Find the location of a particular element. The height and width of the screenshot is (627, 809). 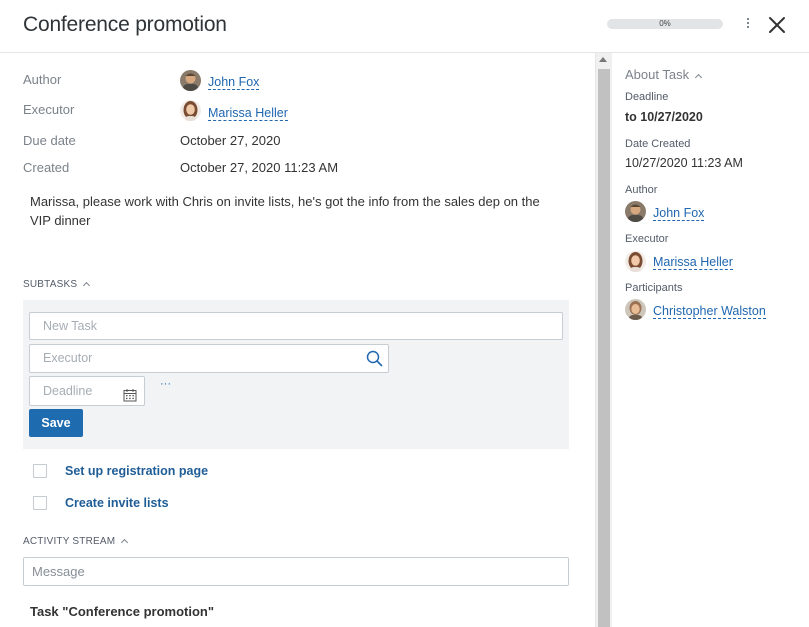

deadline-value: to 10/27/2020 is located at coordinates (664, 117).